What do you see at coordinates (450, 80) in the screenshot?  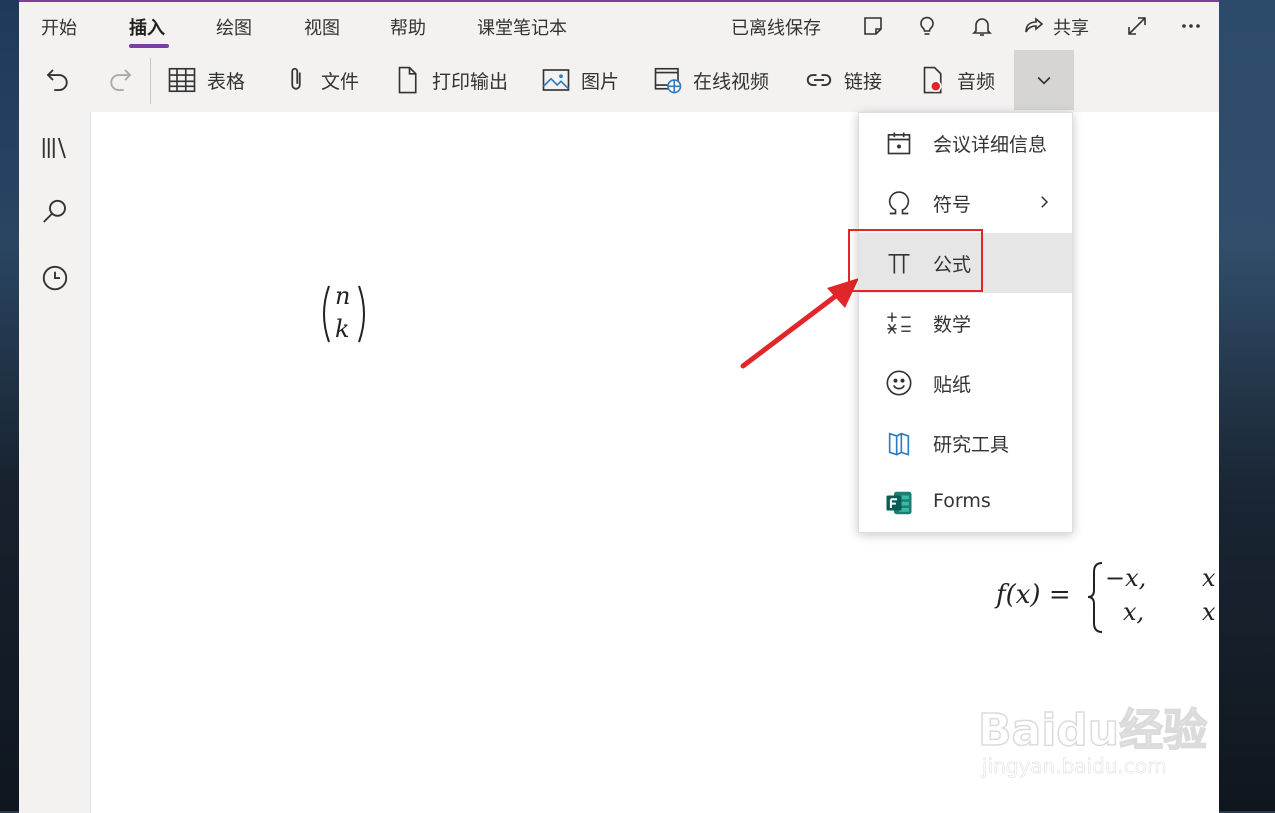 I see `insert-printout-button: 打印输出` at bounding box center [450, 80].